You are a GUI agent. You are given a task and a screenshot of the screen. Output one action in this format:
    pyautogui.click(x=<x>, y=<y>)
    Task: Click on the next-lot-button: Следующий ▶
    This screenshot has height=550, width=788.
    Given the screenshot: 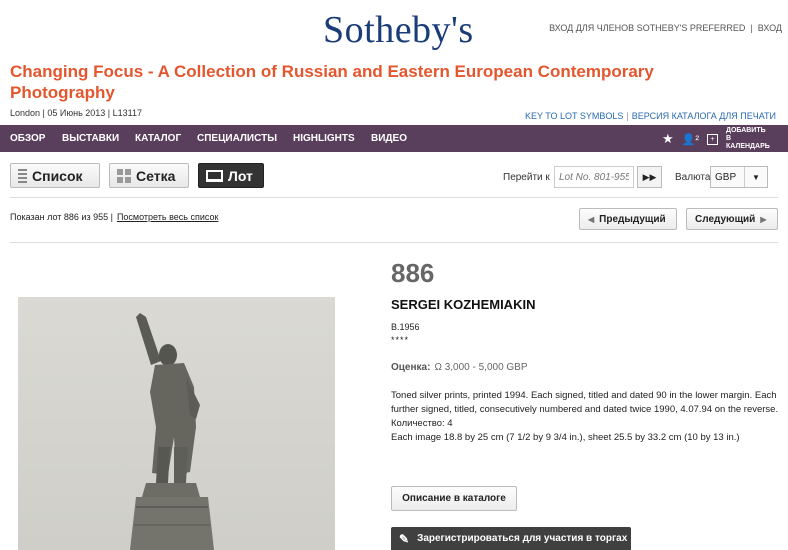 What is the action you would take?
    pyautogui.click(x=732, y=219)
    